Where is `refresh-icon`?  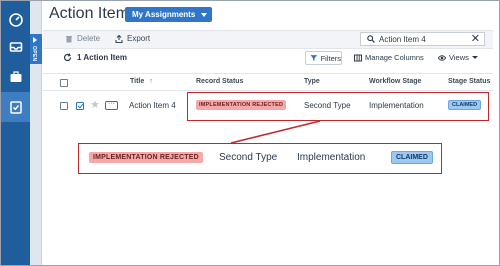 refresh-icon is located at coordinates (67, 57).